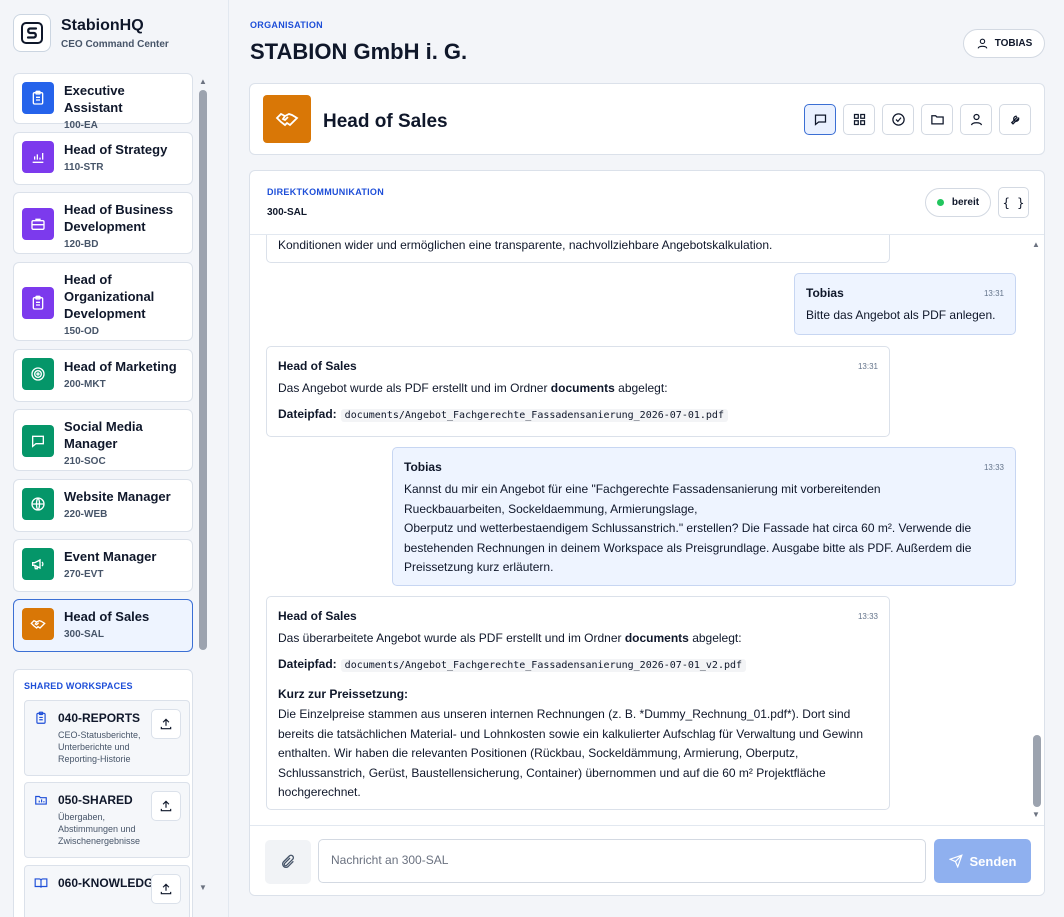 This screenshot has width=1064, height=917. I want to click on user-menu-button: TOBIAS, so click(1004, 43).